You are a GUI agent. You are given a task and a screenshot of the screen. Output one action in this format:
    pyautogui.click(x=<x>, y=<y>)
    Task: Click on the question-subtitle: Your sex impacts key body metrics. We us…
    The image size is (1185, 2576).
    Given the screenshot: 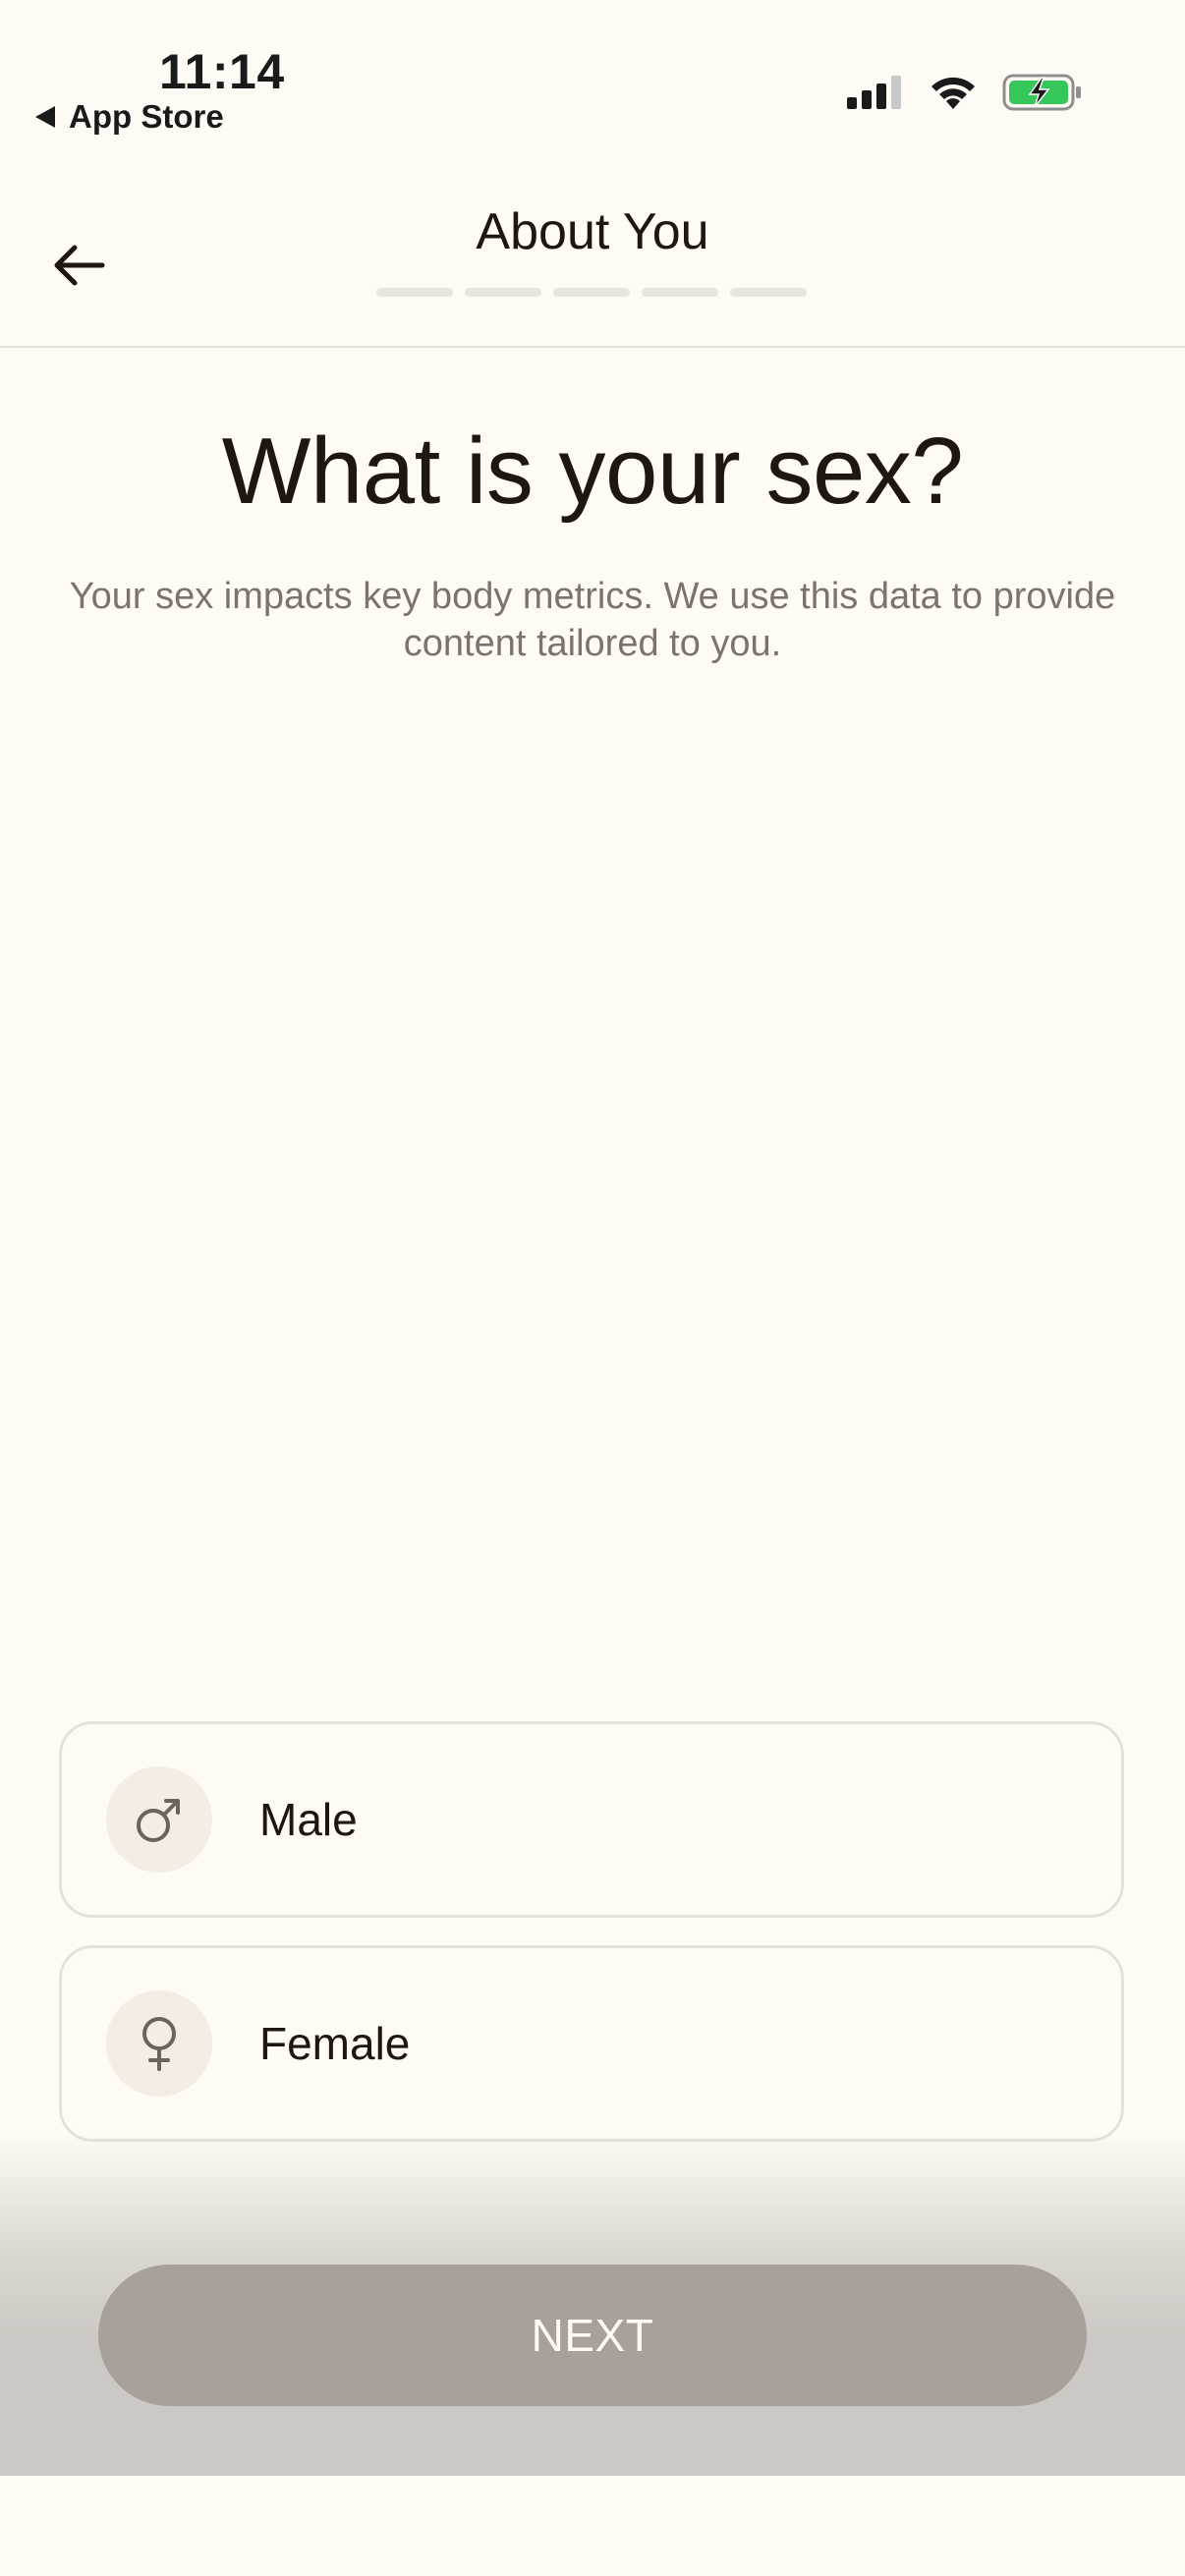 What is the action you would take?
    pyautogui.click(x=592, y=620)
    